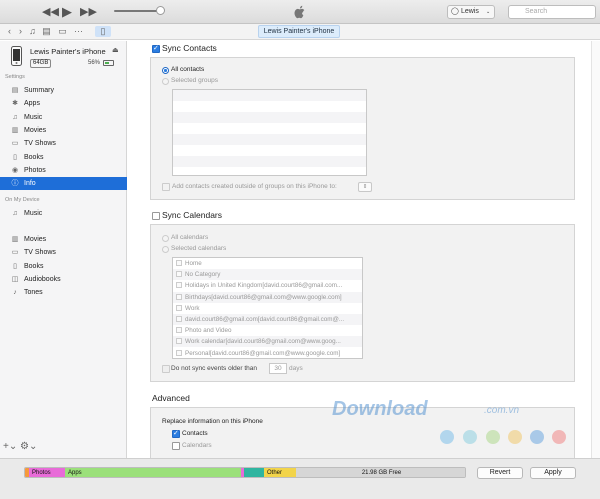 The height and width of the screenshot is (499, 600). Describe the element at coordinates (208, 331) in the screenshot. I see `calendar-label: Photo and Video` at that location.